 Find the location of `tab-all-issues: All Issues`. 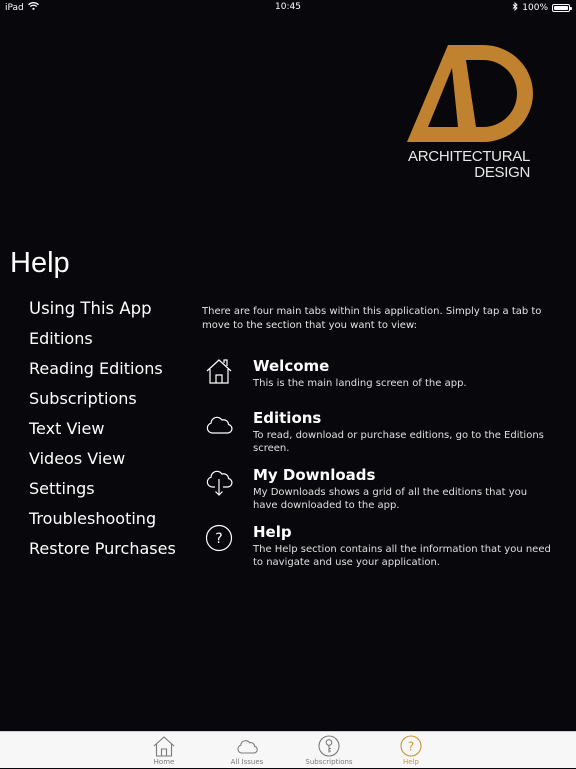

tab-all-issues: All Issues is located at coordinates (247, 750).